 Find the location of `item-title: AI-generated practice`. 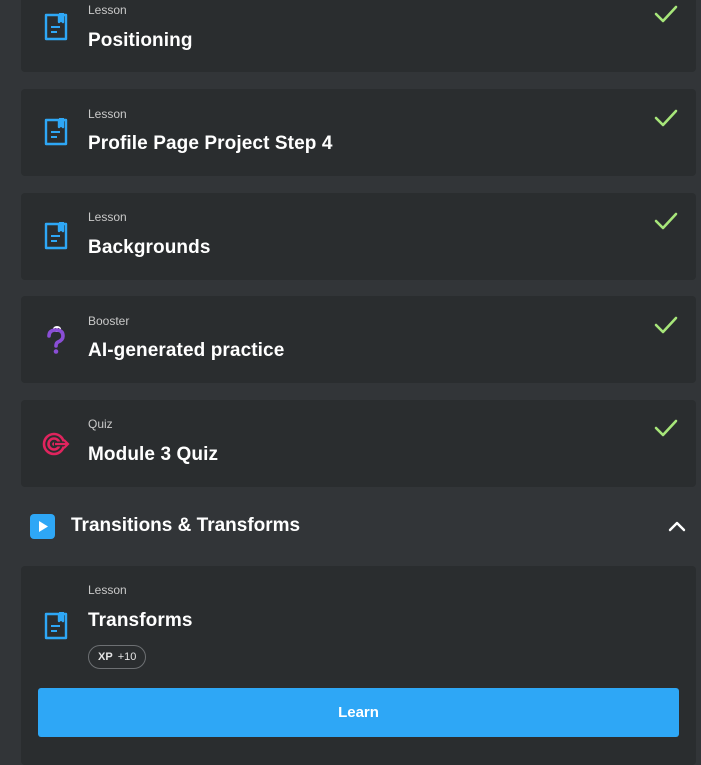

item-title: AI-generated practice is located at coordinates (186, 350).